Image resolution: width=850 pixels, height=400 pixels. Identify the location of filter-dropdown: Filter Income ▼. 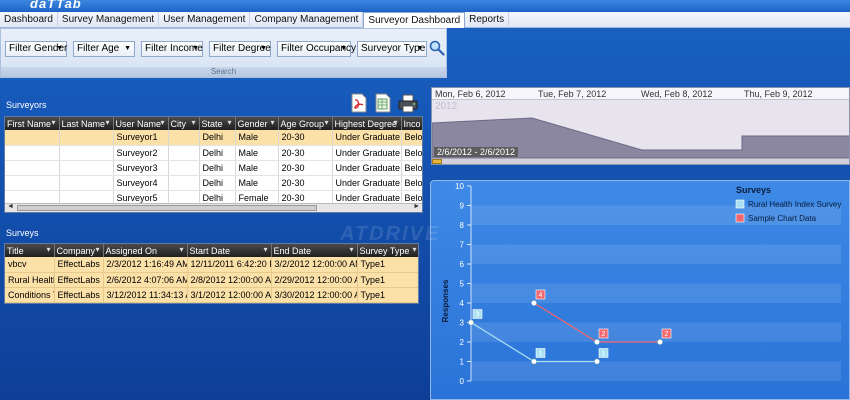
(172, 49).